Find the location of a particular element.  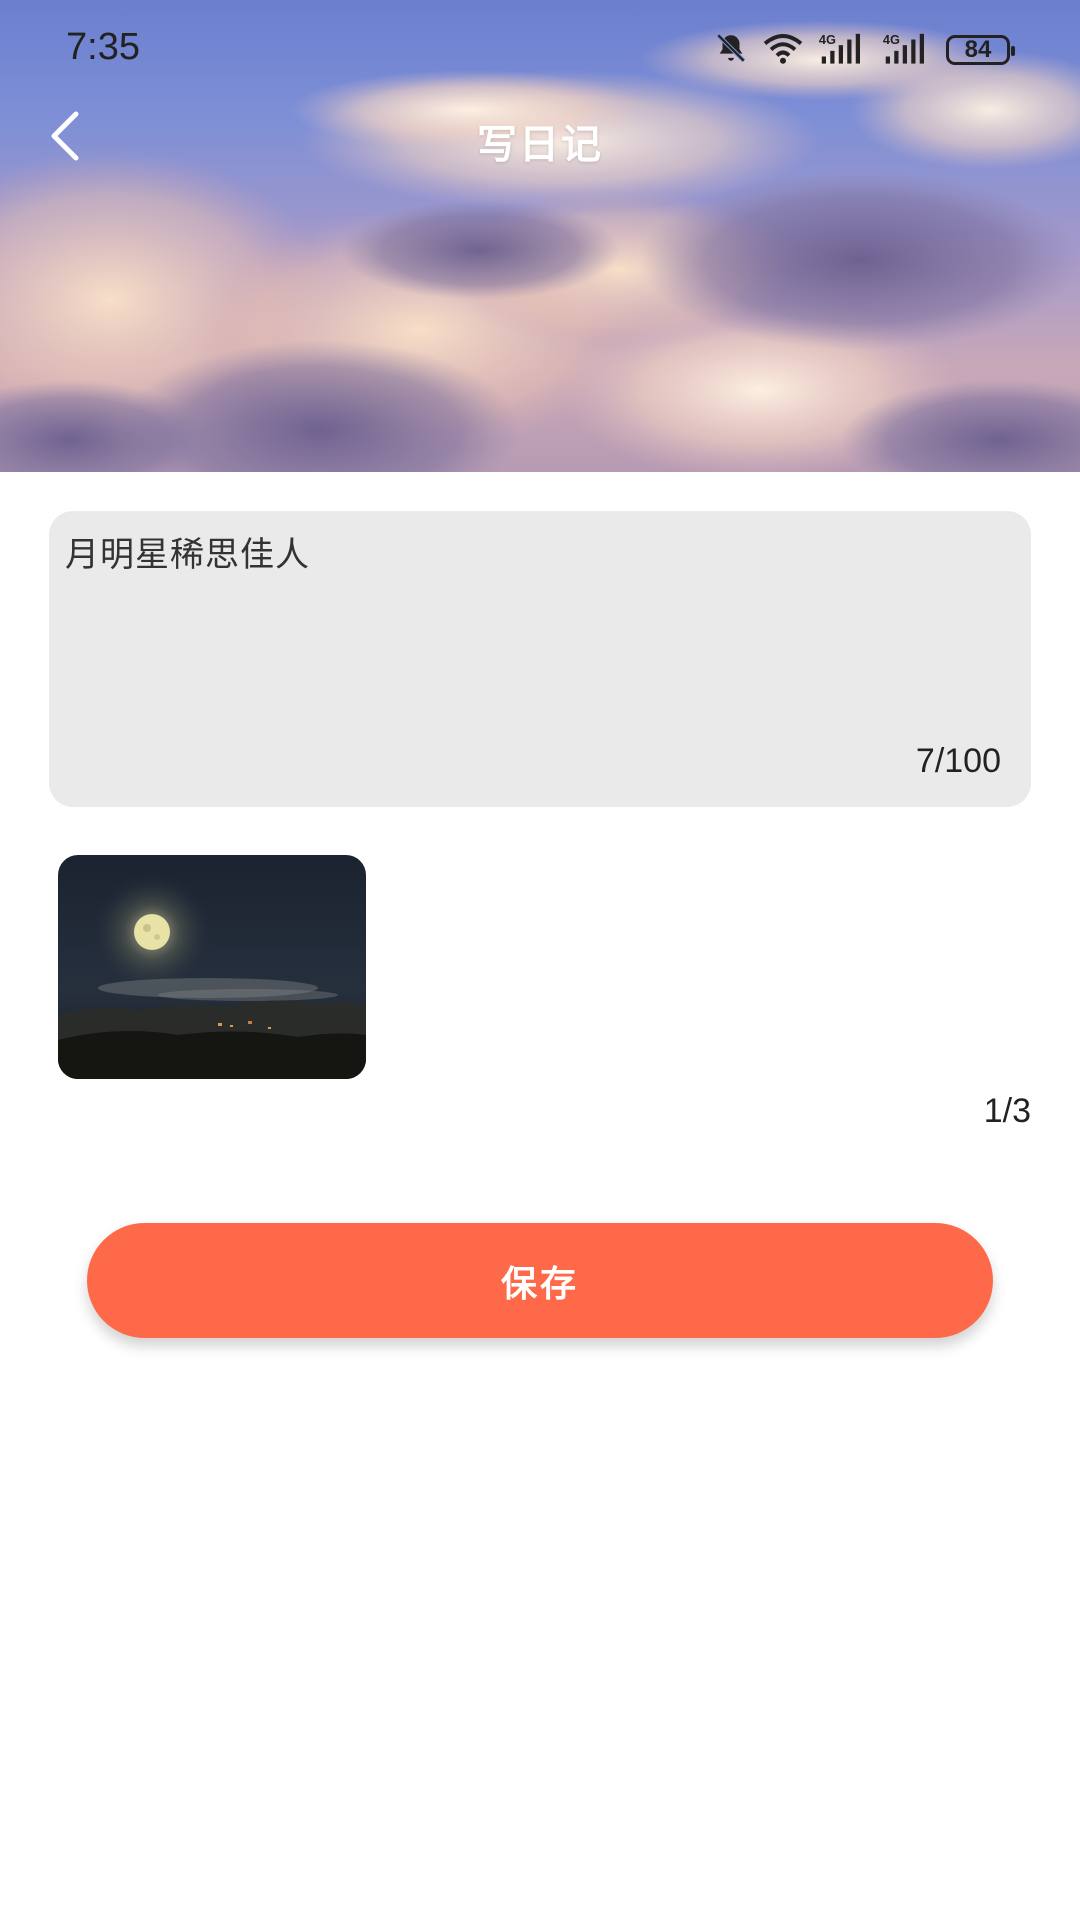

page-title: 写日记 is located at coordinates (540, 145).